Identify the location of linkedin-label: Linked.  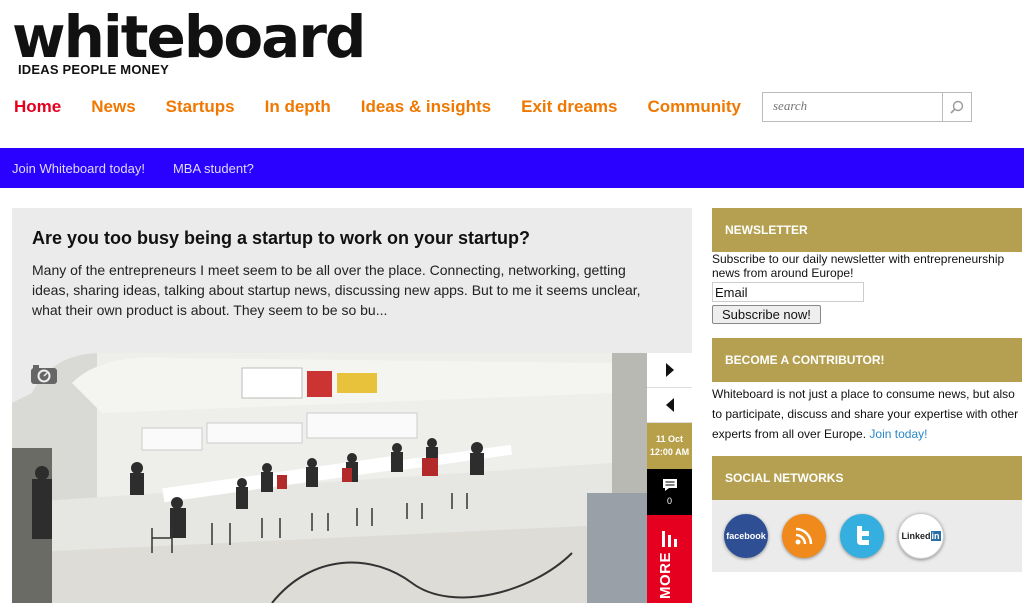
(916, 536).